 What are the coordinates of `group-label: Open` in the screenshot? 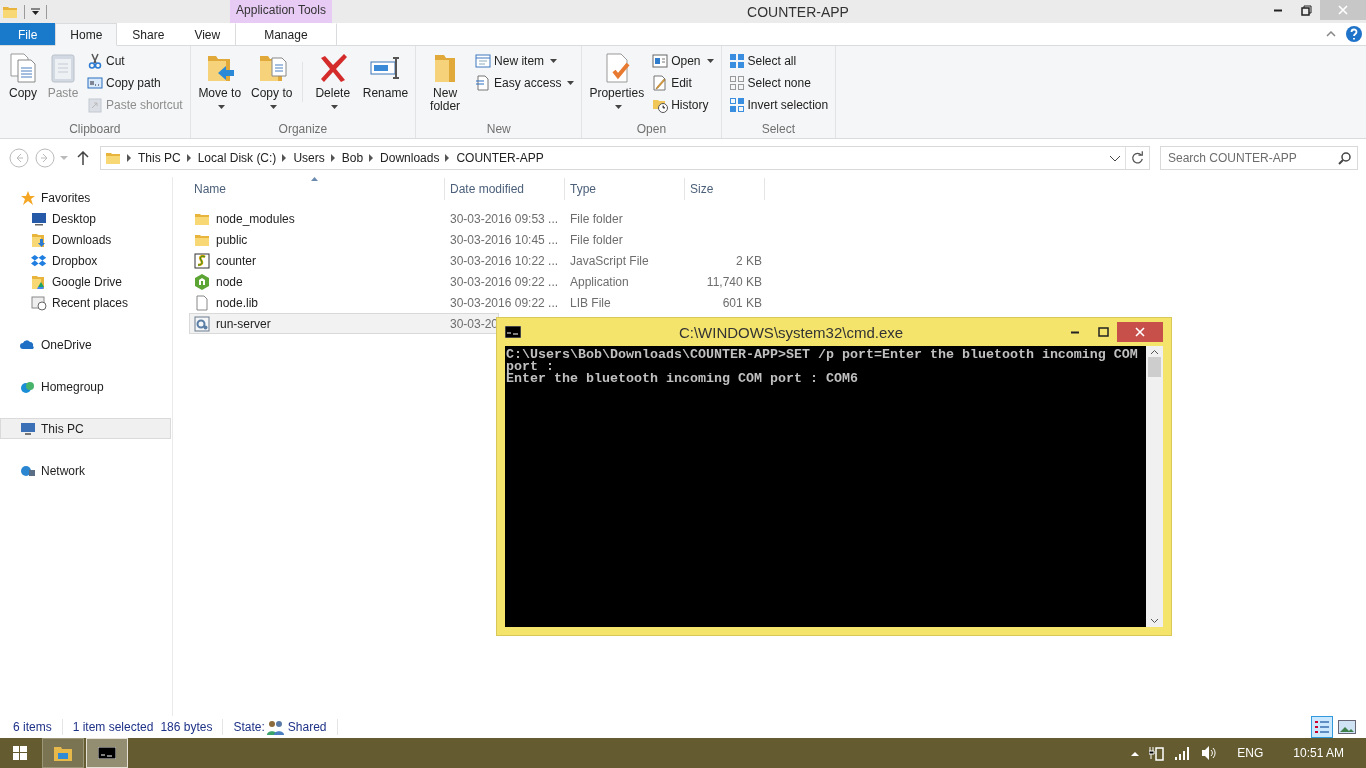 It's located at (651, 129).